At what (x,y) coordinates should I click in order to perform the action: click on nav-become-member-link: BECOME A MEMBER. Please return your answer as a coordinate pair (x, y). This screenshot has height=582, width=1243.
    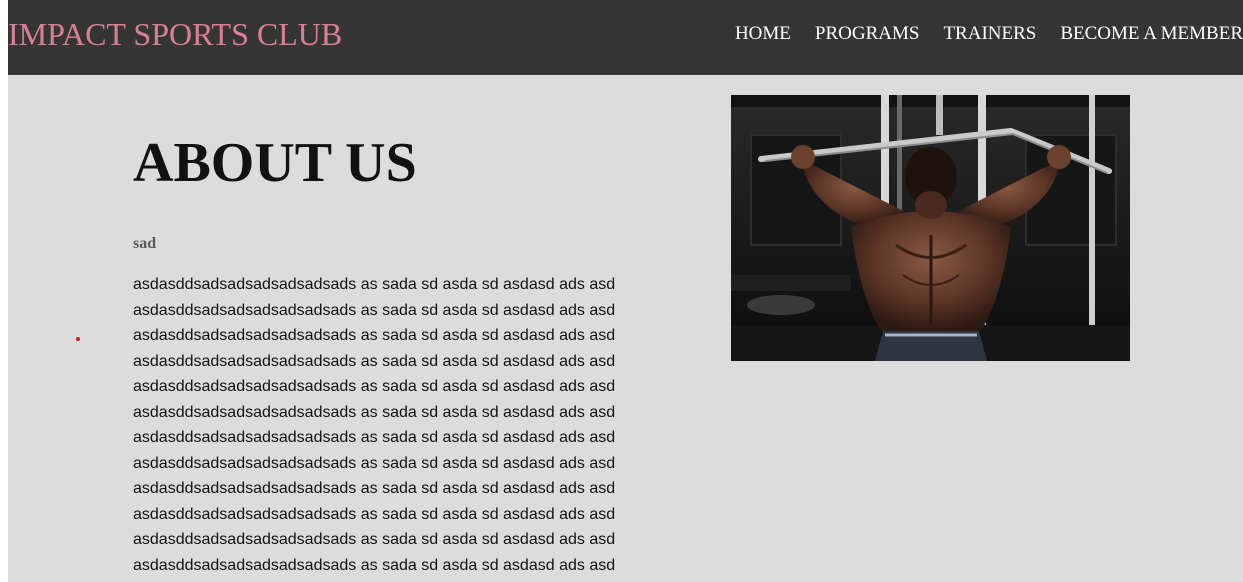
    Looking at the image, I should click on (1151, 33).